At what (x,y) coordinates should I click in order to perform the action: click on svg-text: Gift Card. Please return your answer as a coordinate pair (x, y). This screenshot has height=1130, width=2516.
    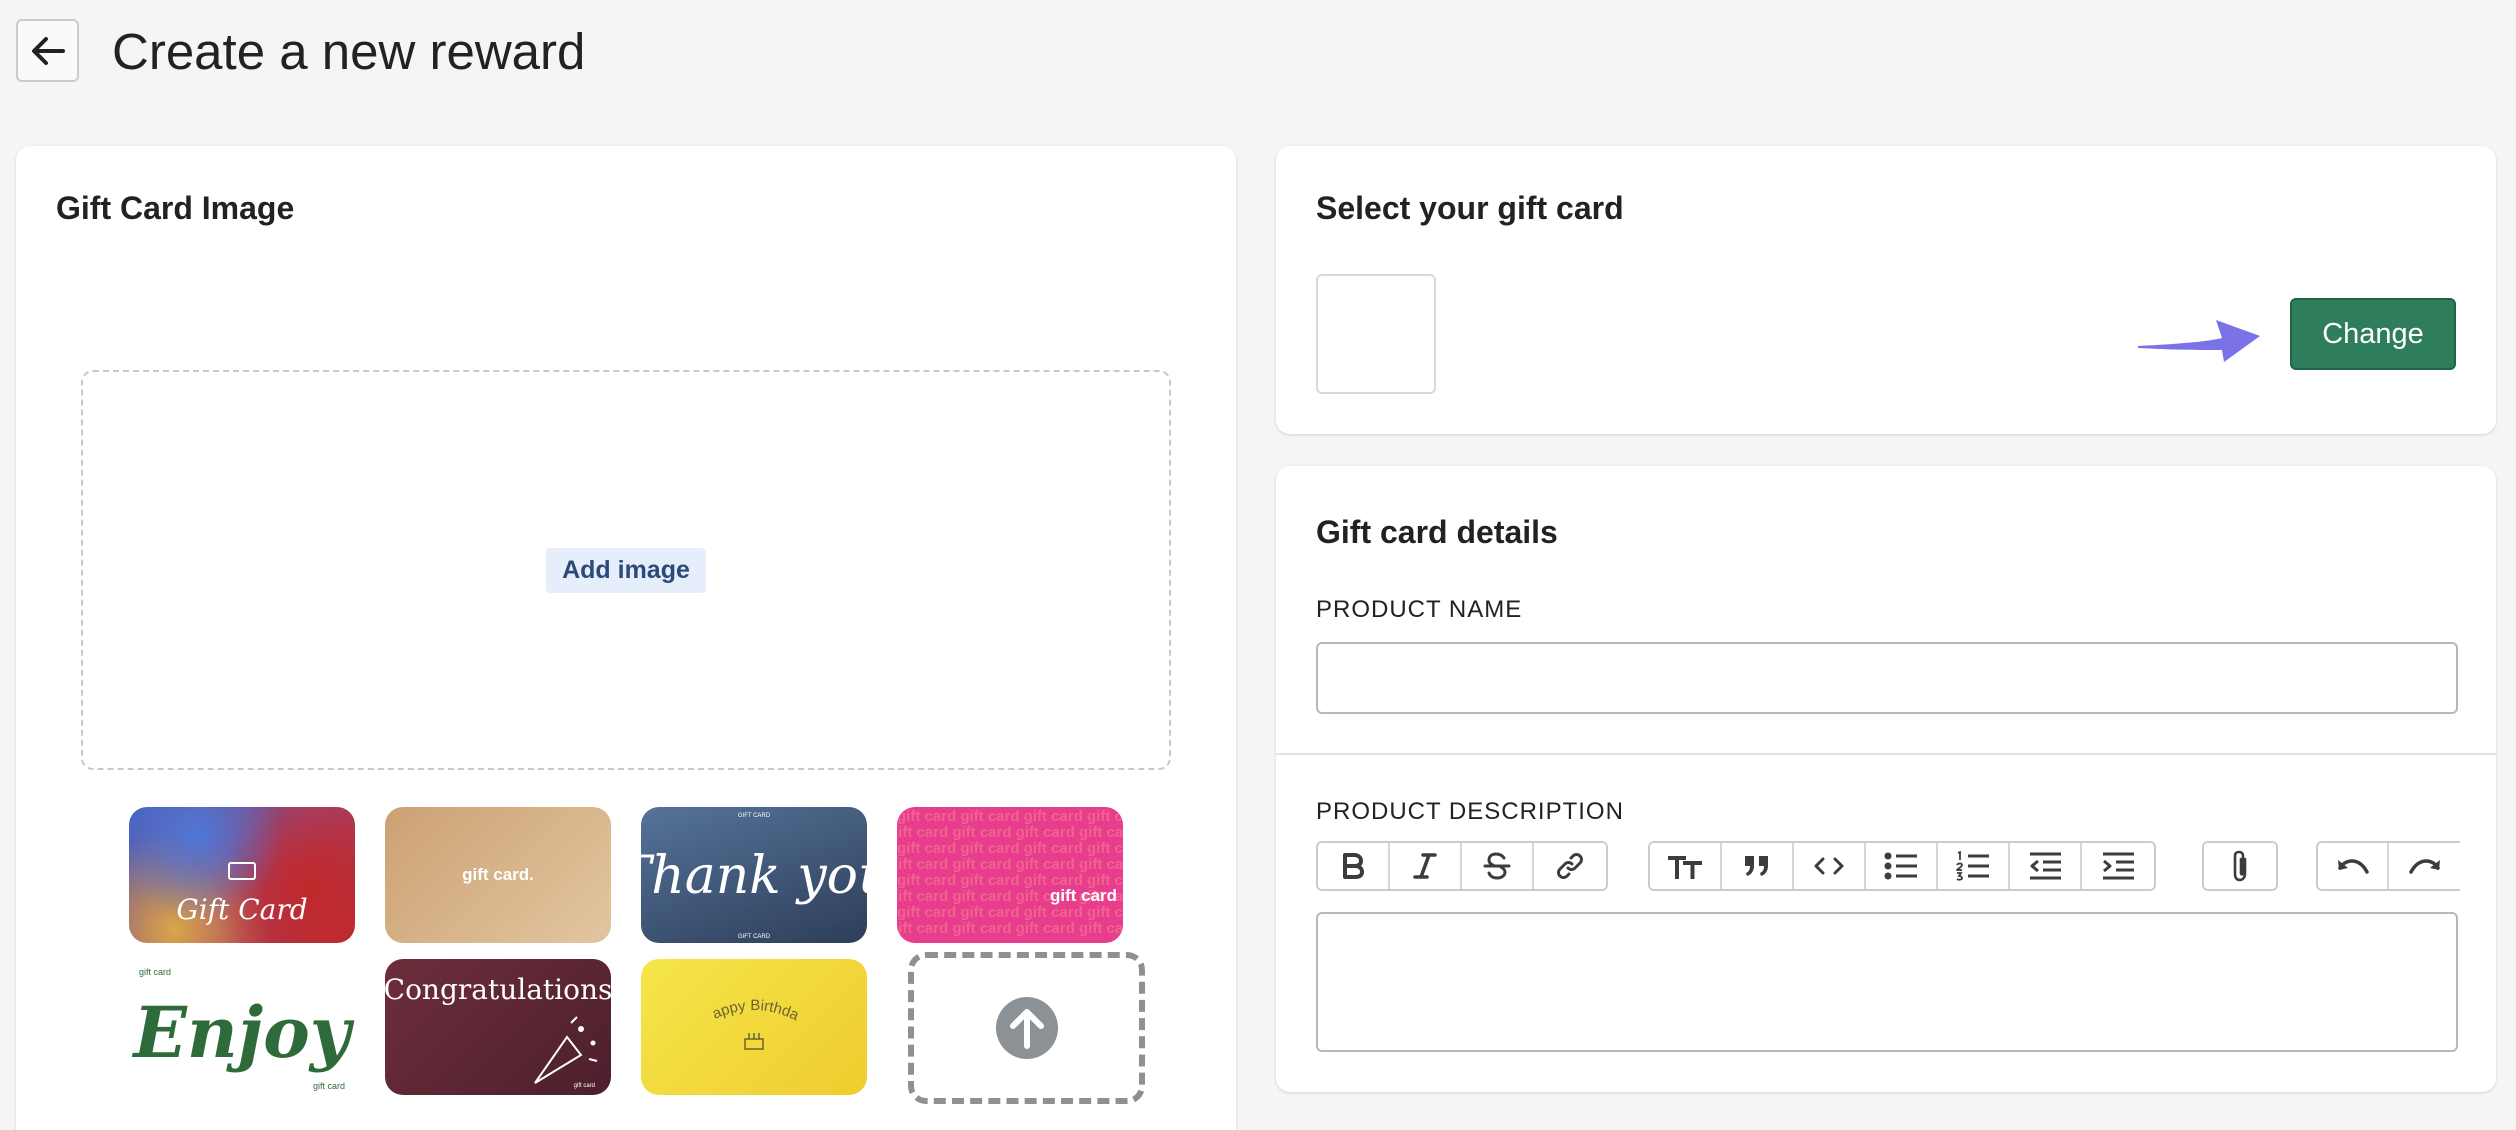
    Looking at the image, I should click on (241, 909).